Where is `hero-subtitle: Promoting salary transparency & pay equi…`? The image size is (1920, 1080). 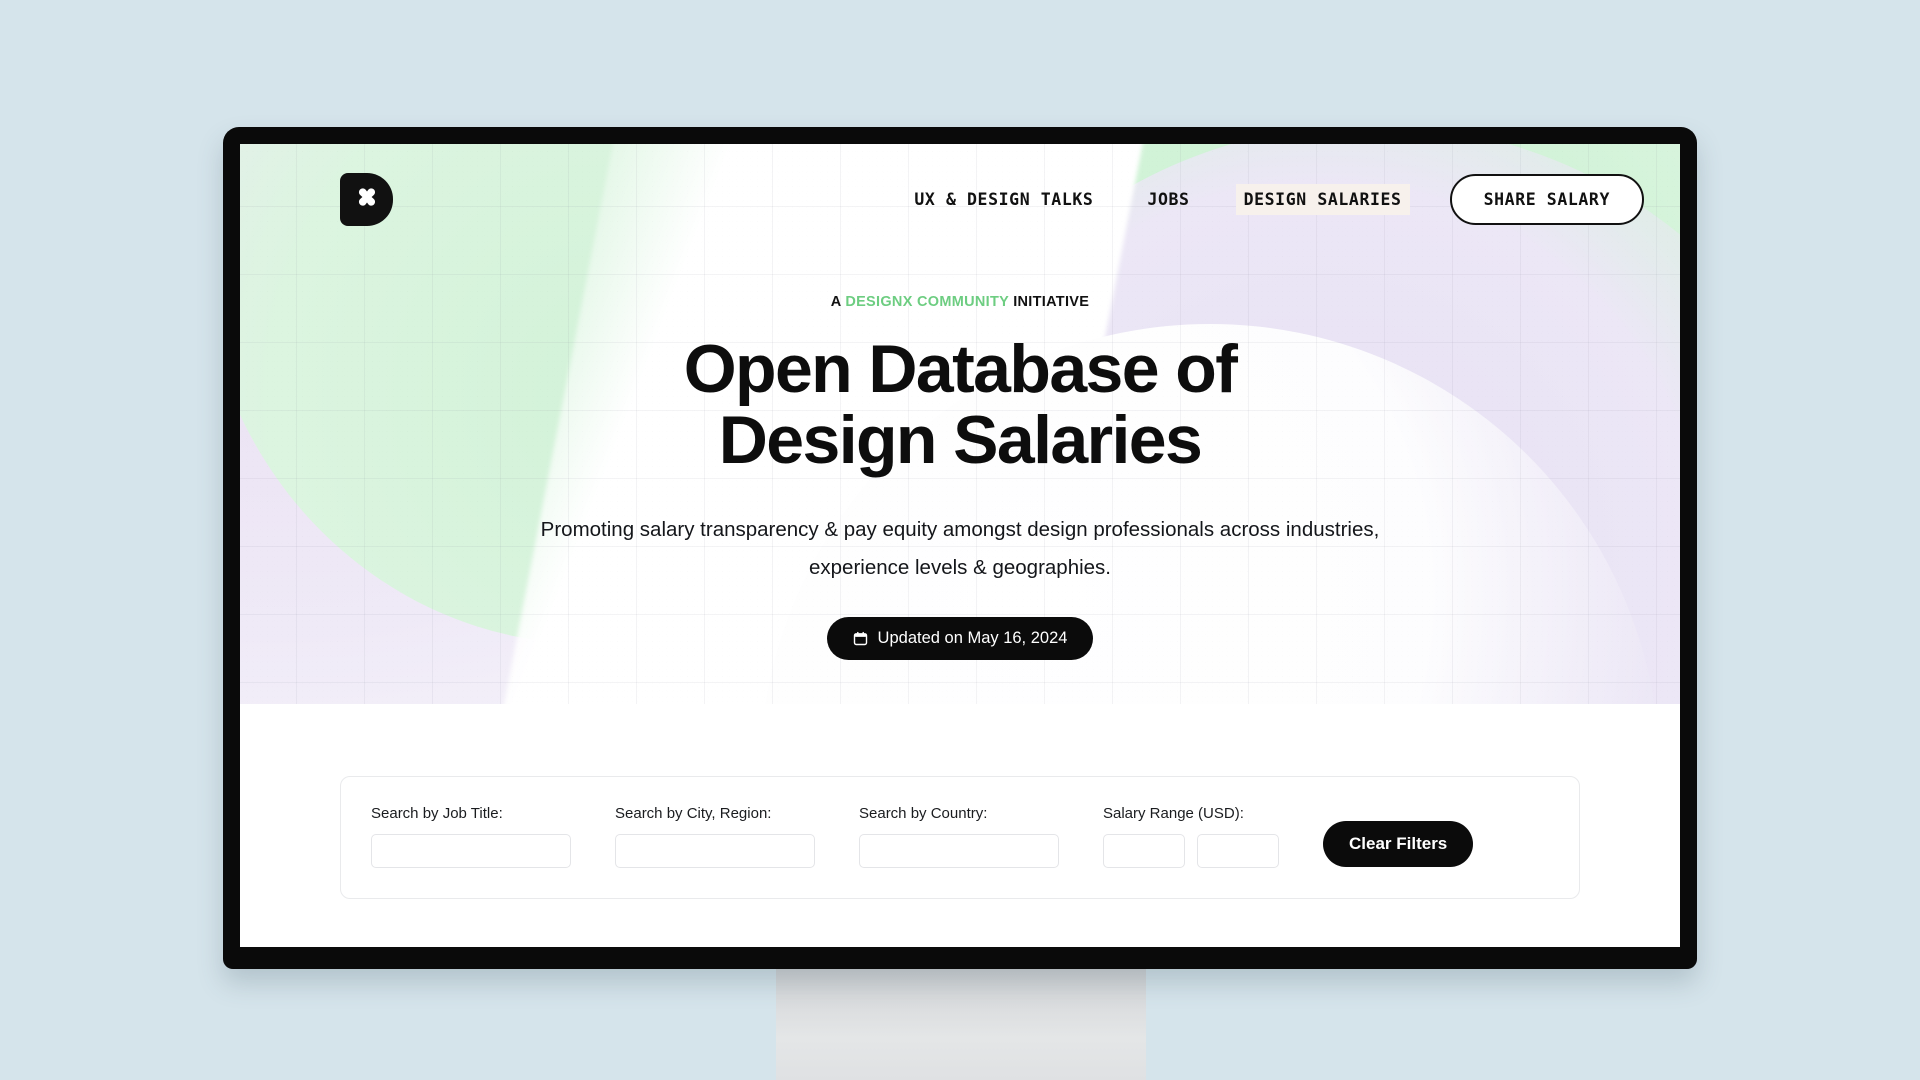 hero-subtitle: Promoting salary transparency & pay equi… is located at coordinates (960, 549).